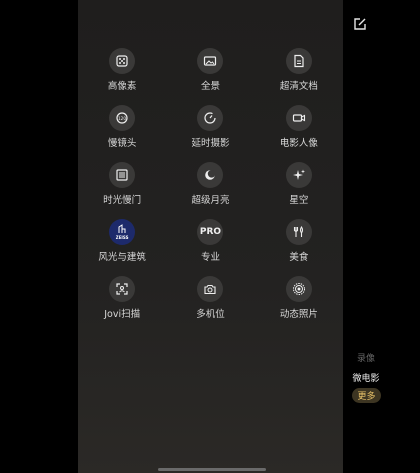 The height and width of the screenshot is (473, 420). What do you see at coordinates (299, 76) in the screenshot?
I see `mode-document: 超清文档` at bounding box center [299, 76].